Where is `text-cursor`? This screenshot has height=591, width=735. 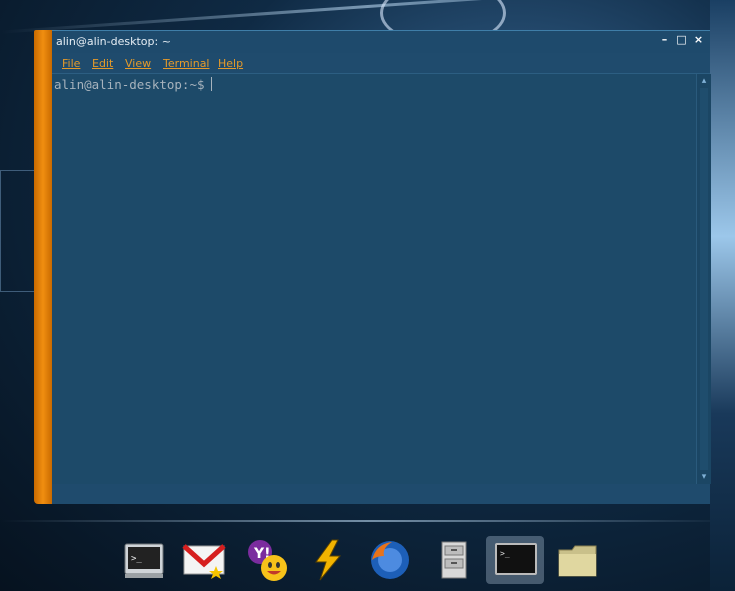 text-cursor is located at coordinates (211, 84).